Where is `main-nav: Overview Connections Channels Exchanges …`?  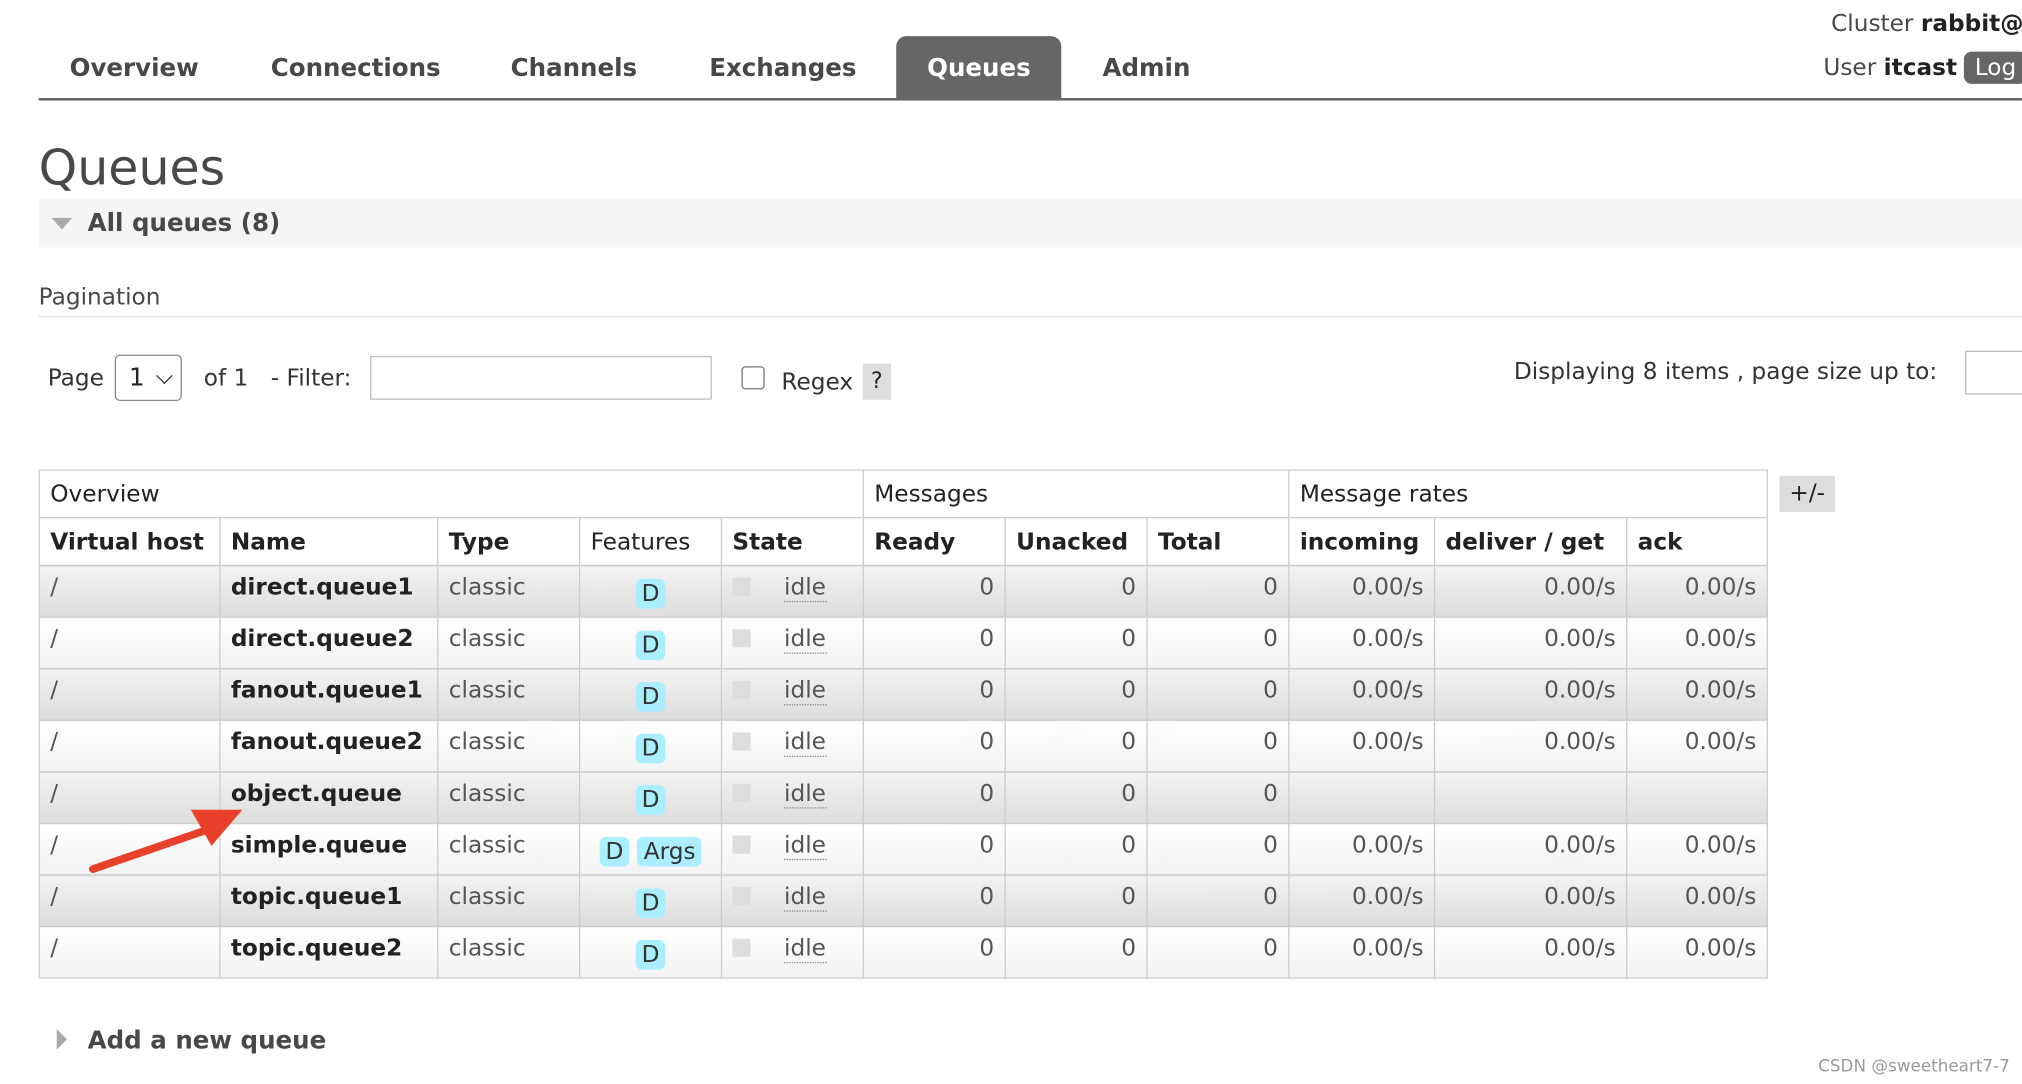 main-nav: Overview Connections Channels Exchanges … is located at coordinates (1030, 68).